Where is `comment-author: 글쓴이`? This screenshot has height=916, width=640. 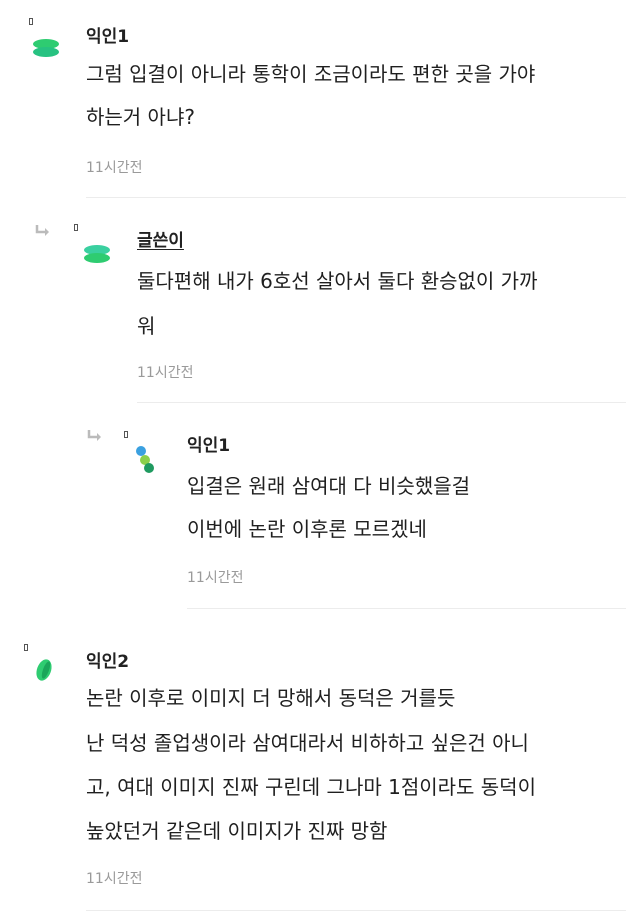
comment-author: 글쓴이 is located at coordinates (160, 238).